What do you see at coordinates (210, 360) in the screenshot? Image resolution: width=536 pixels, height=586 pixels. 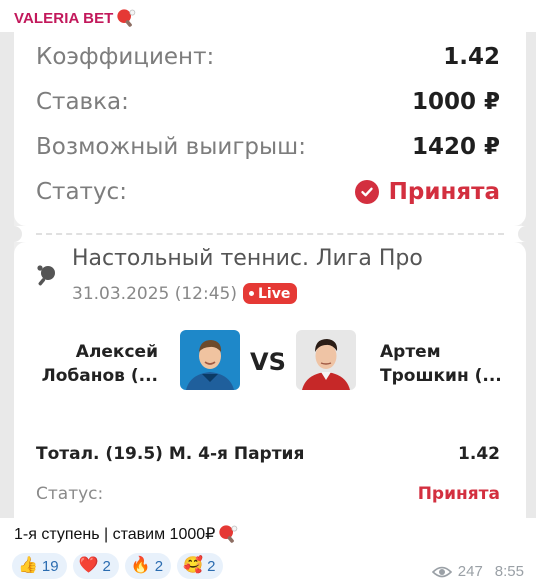 I see `player-1-avatar` at bounding box center [210, 360].